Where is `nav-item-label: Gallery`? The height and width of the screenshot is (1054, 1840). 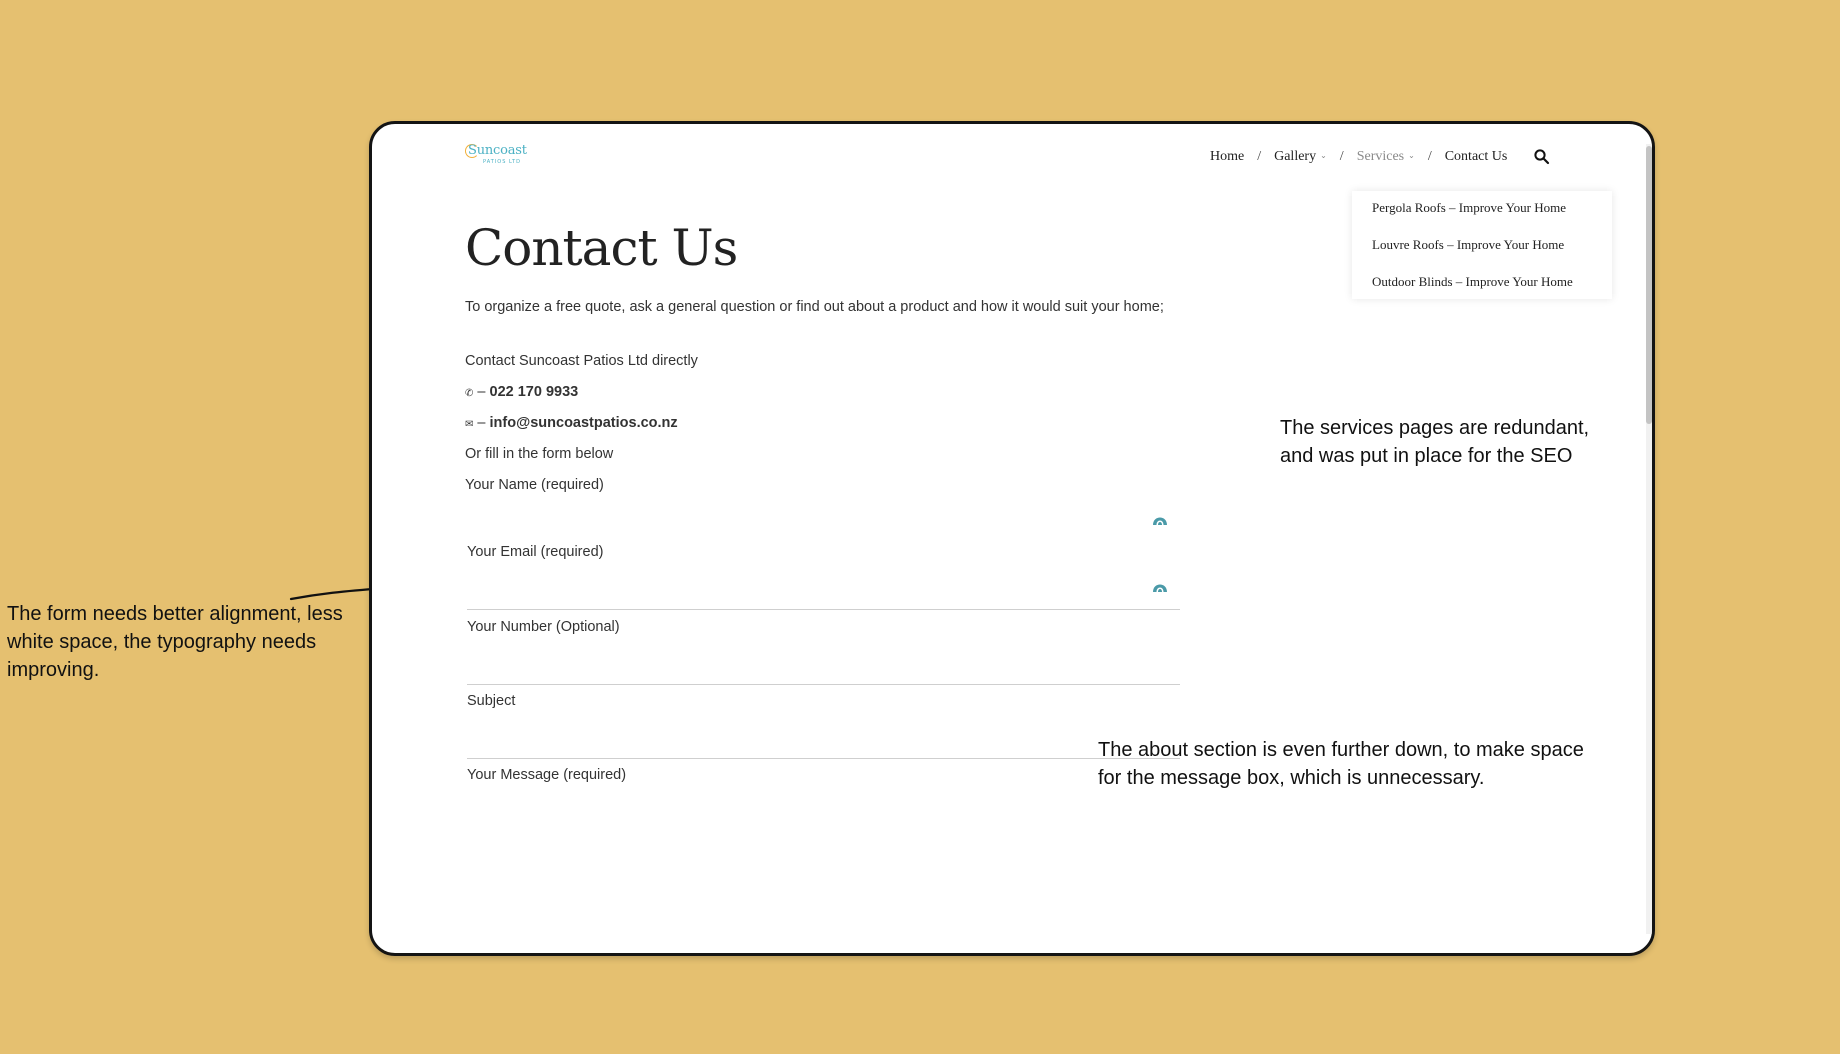 nav-item-label: Gallery is located at coordinates (1295, 156).